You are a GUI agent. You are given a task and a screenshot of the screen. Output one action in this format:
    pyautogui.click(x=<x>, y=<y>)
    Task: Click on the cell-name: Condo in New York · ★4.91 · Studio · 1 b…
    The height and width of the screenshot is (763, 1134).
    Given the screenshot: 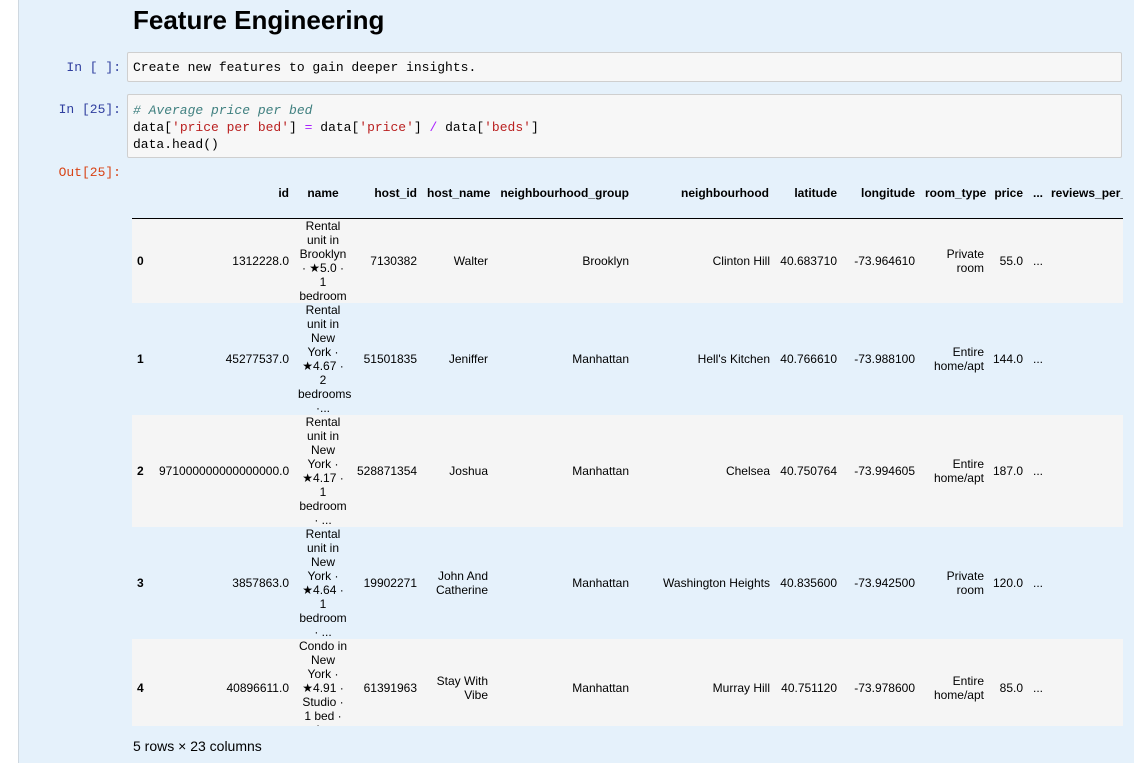 What is the action you would take?
    pyautogui.click(x=323, y=682)
    